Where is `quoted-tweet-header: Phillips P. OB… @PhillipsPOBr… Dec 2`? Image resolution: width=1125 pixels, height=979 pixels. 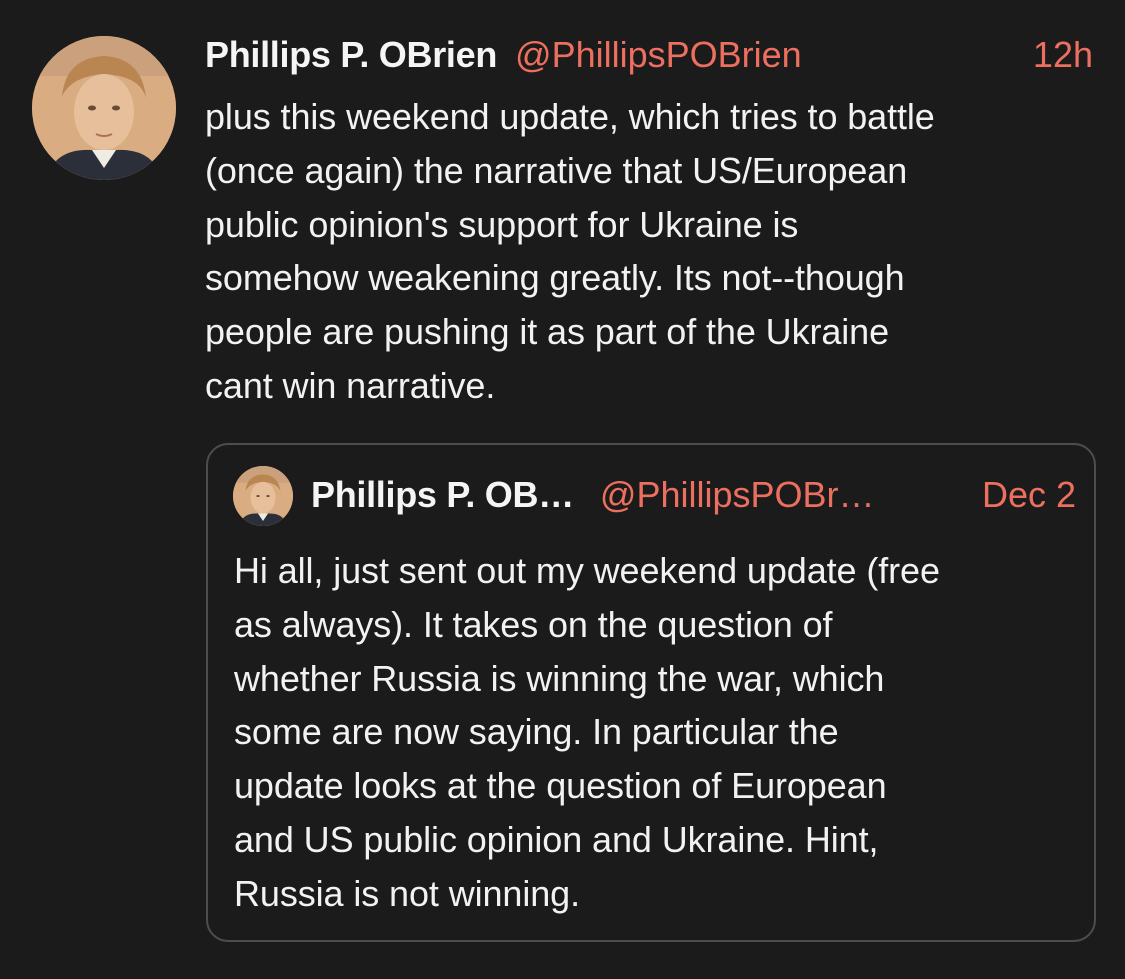
quoted-tweet-header: Phillips P. OB… @PhillipsPOBr… Dec 2 is located at coordinates (693, 495).